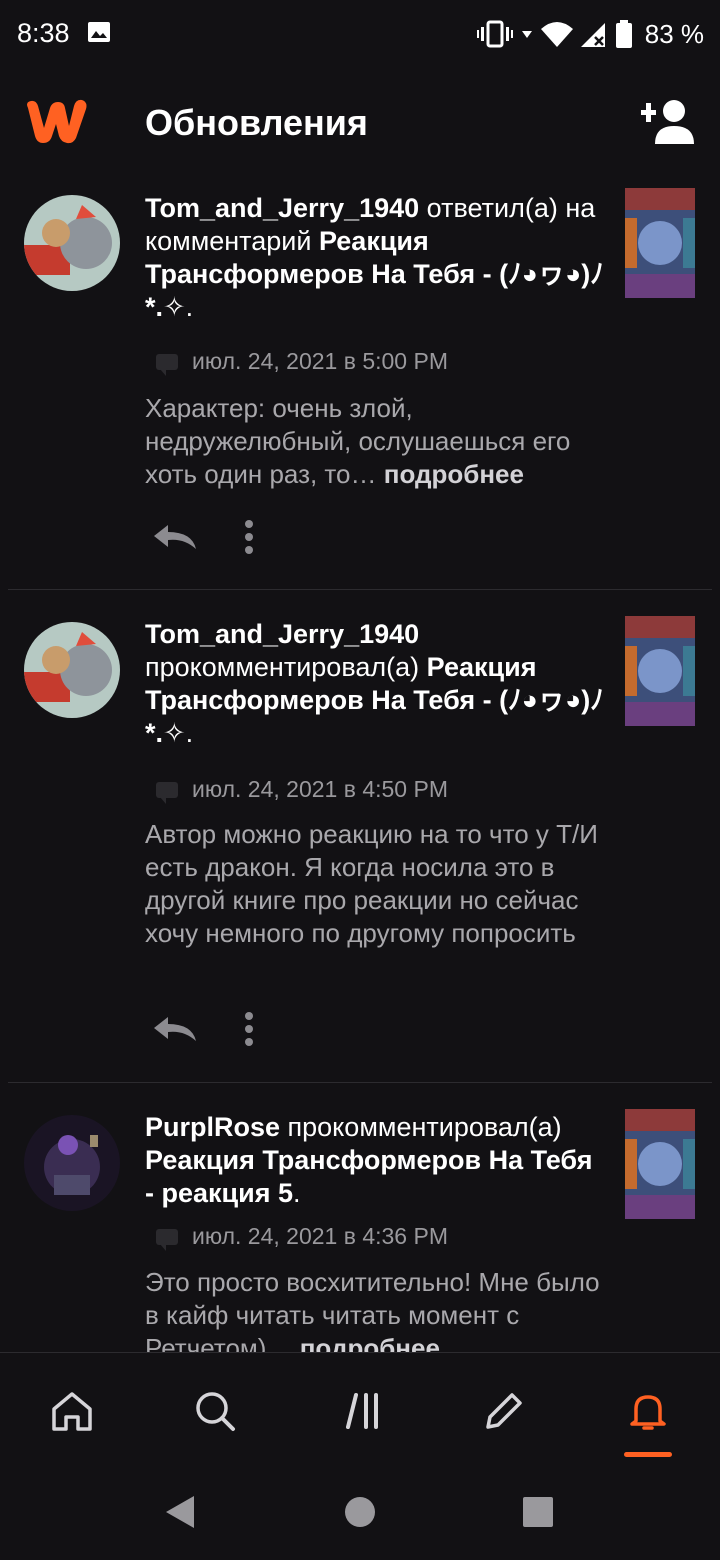  What do you see at coordinates (494, 34) in the screenshot?
I see `vibrate-icon` at bounding box center [494, 34].